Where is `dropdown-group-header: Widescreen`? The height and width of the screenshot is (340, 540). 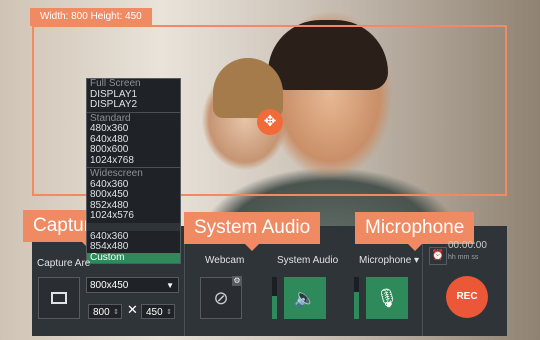 dropdown-group-header: Widescreen is located at coordinates (116, 173).